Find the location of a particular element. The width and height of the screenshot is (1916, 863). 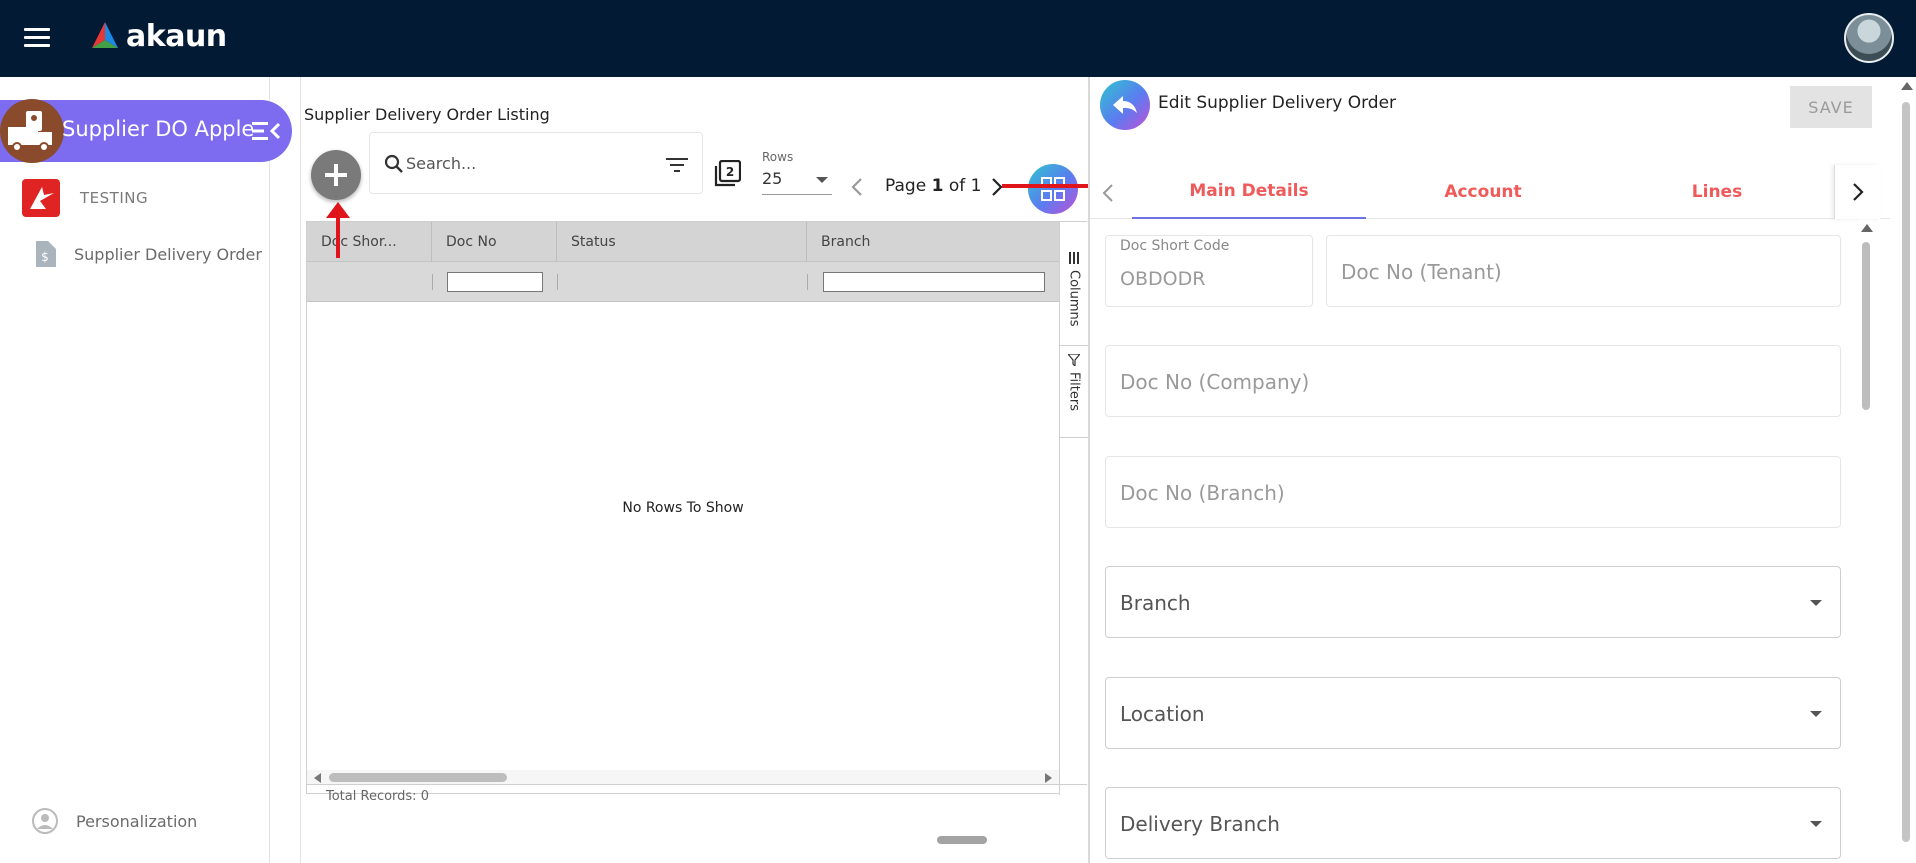

add-button is located at coordinates (336, 175).